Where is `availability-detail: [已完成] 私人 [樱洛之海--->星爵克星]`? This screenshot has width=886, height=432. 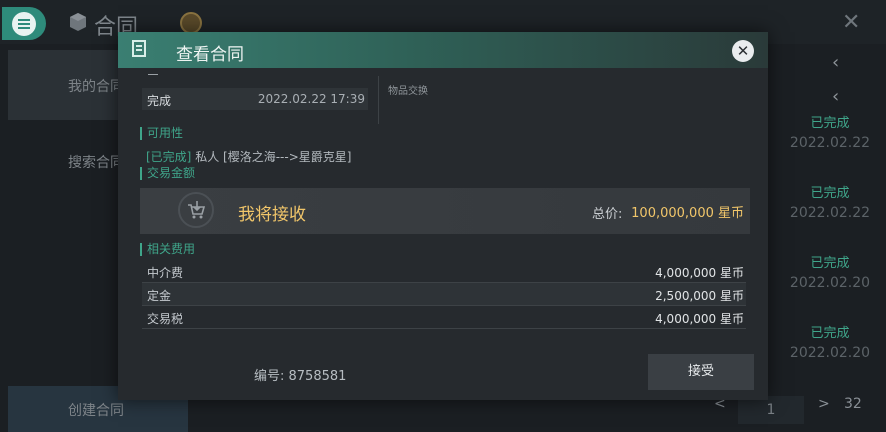 availability-detail: [已完成] 私人 [樱洛之海--->星爵克星] is located at coordinates (248, 156).